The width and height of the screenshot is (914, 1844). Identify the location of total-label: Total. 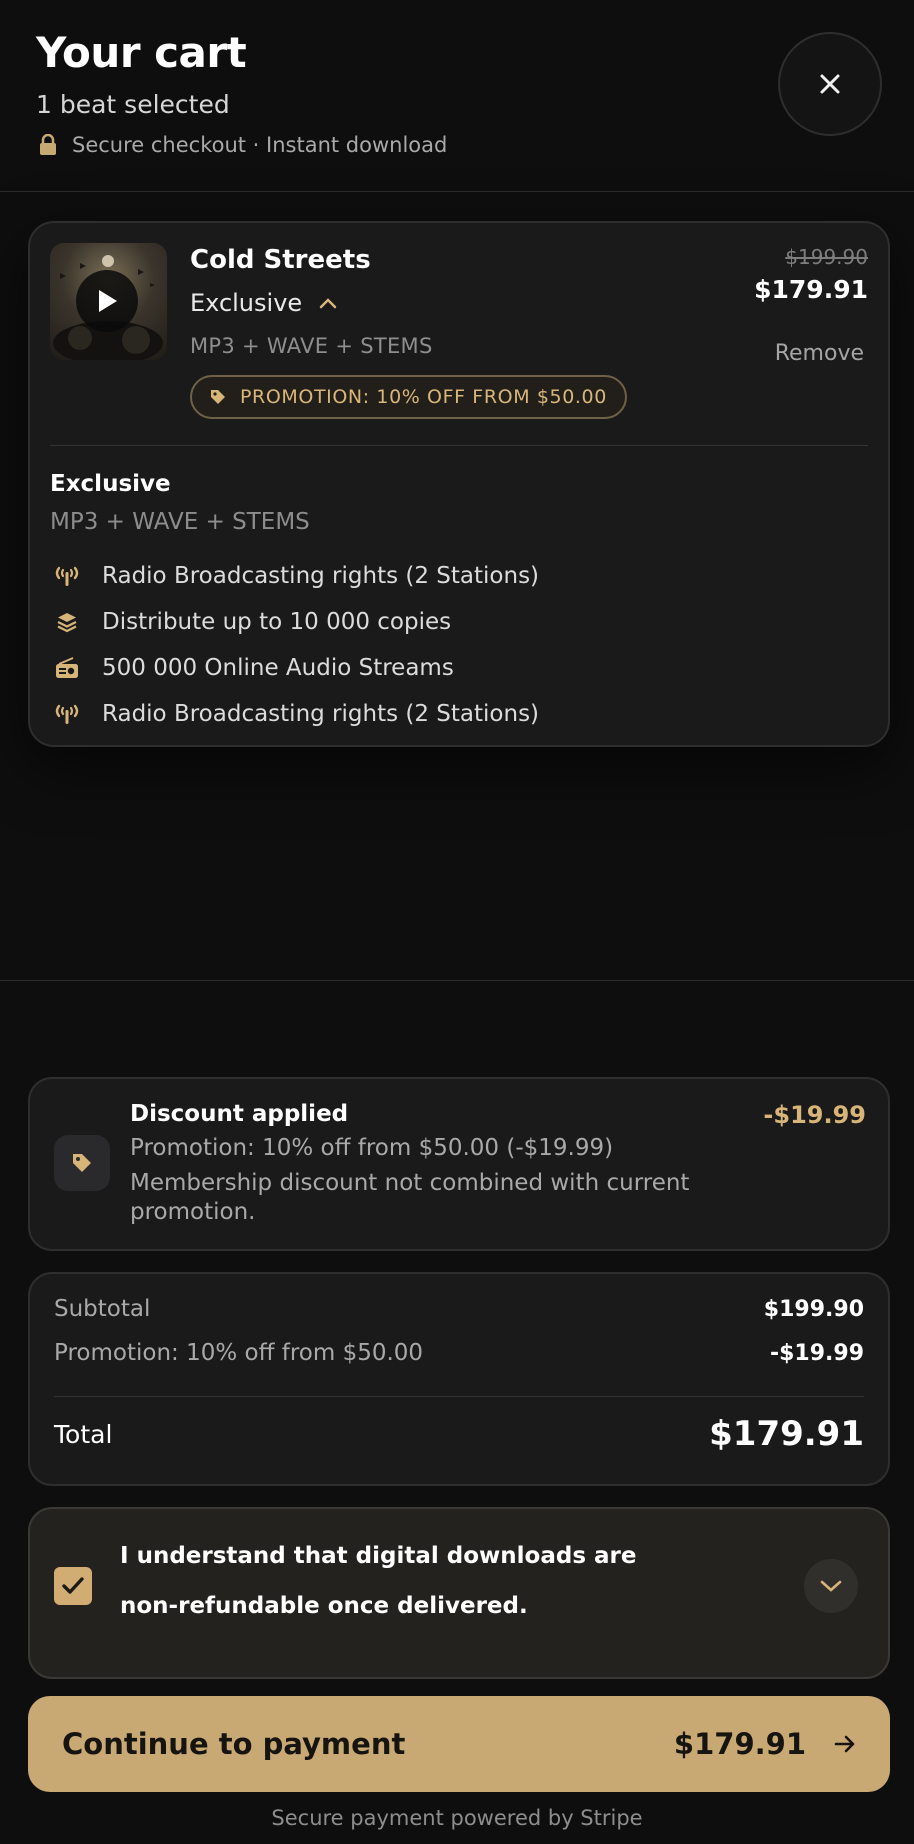
(83, 1434).